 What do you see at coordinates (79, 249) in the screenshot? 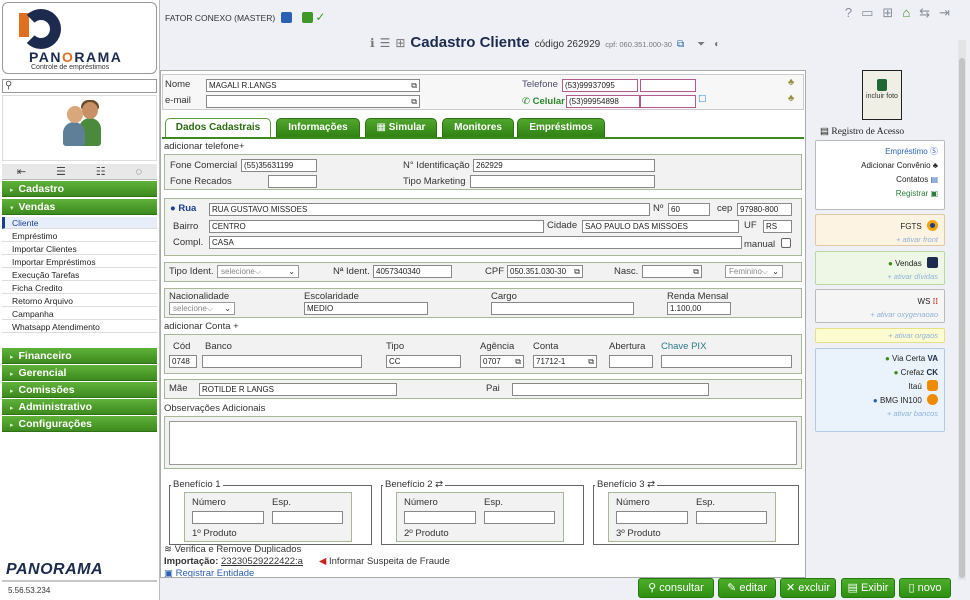
I see `sidebar-item-importar-clientes: Importar Clientes` at bounding box center [79, 249].